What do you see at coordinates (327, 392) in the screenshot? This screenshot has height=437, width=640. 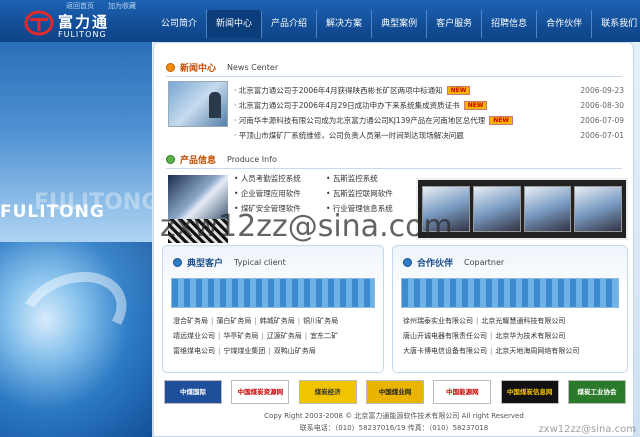 I see `partner-logo: 煤炭经济` at bounding box center [327, 392].